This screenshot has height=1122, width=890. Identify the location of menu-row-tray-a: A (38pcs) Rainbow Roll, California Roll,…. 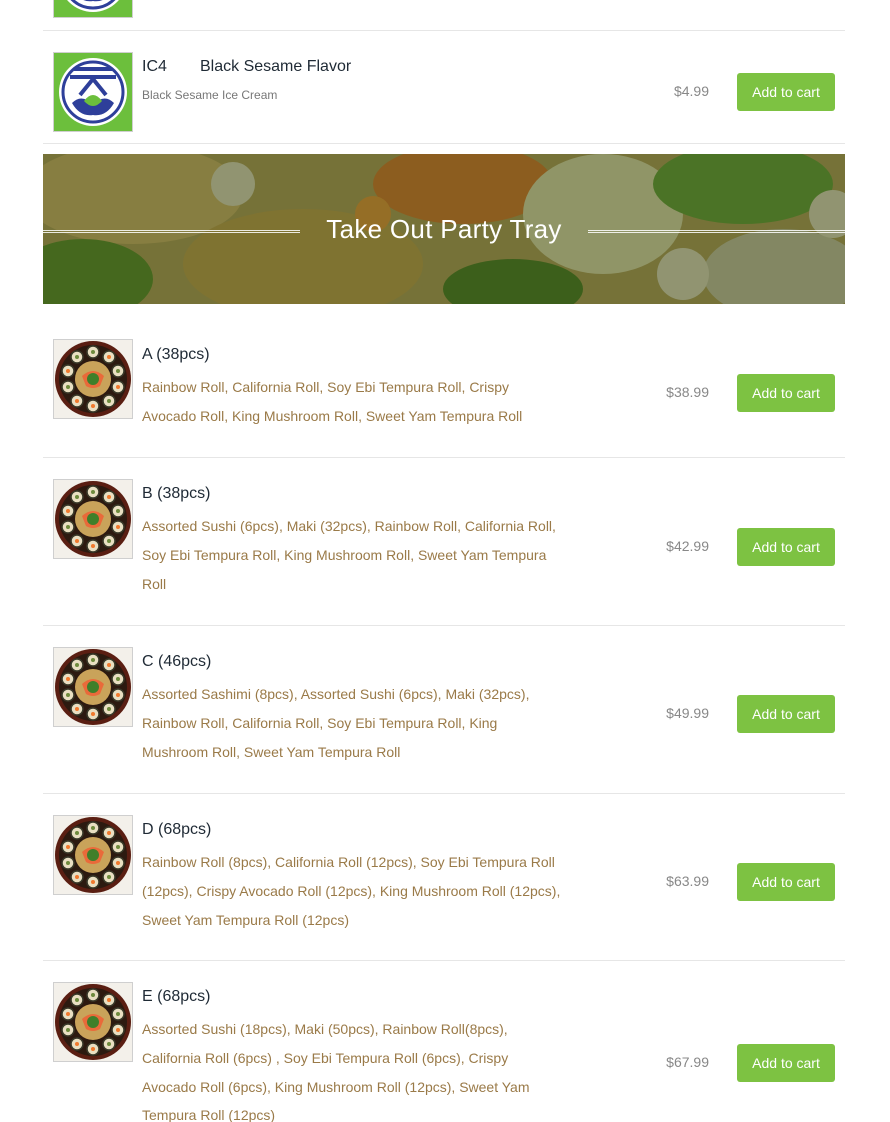
(444, 381).